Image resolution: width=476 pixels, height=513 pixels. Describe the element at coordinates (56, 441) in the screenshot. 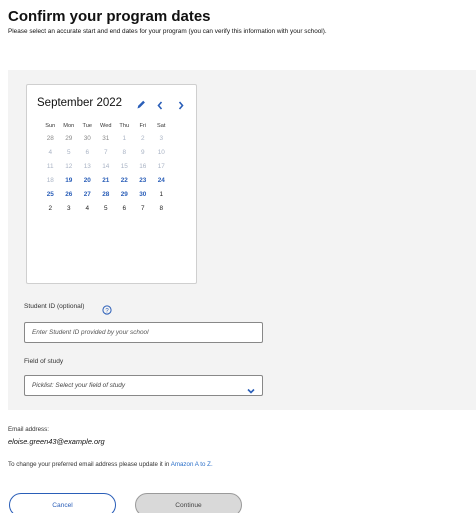

I see `email-value: eloise.green43@example.org` at that location.